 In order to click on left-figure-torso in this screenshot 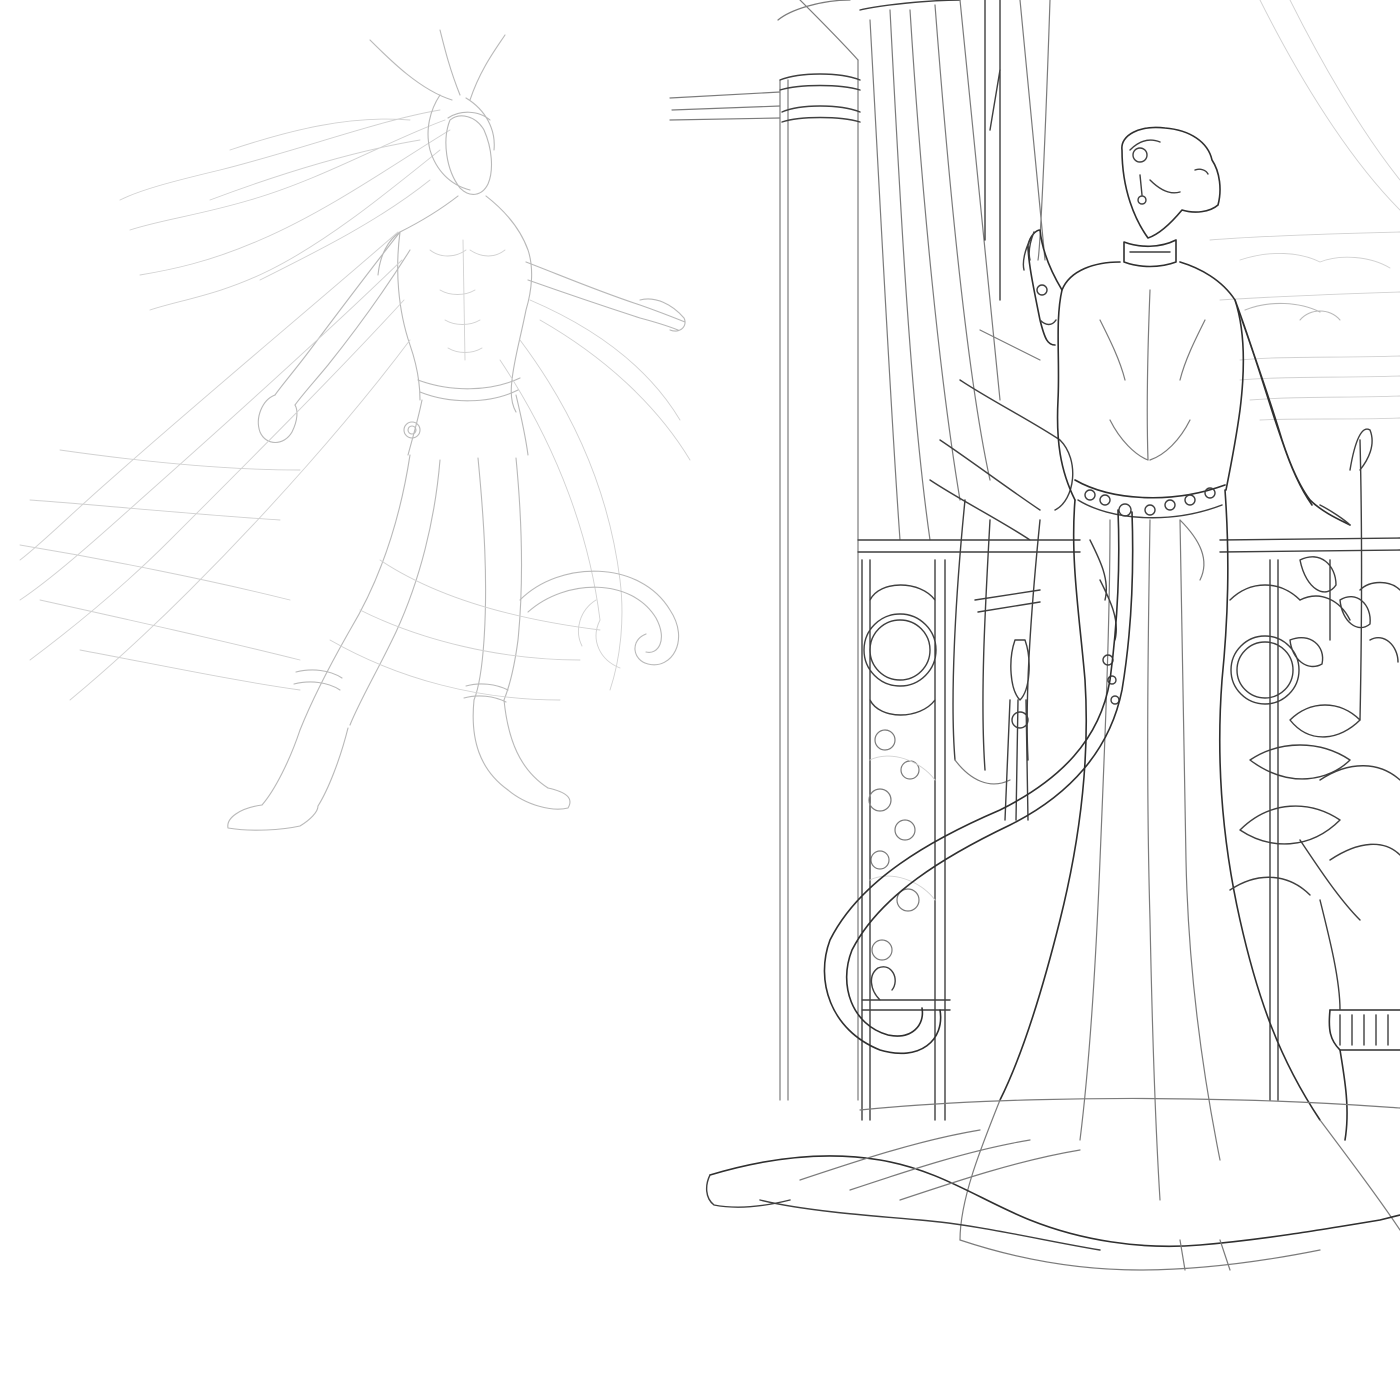, I will do `click(455, 304)`.